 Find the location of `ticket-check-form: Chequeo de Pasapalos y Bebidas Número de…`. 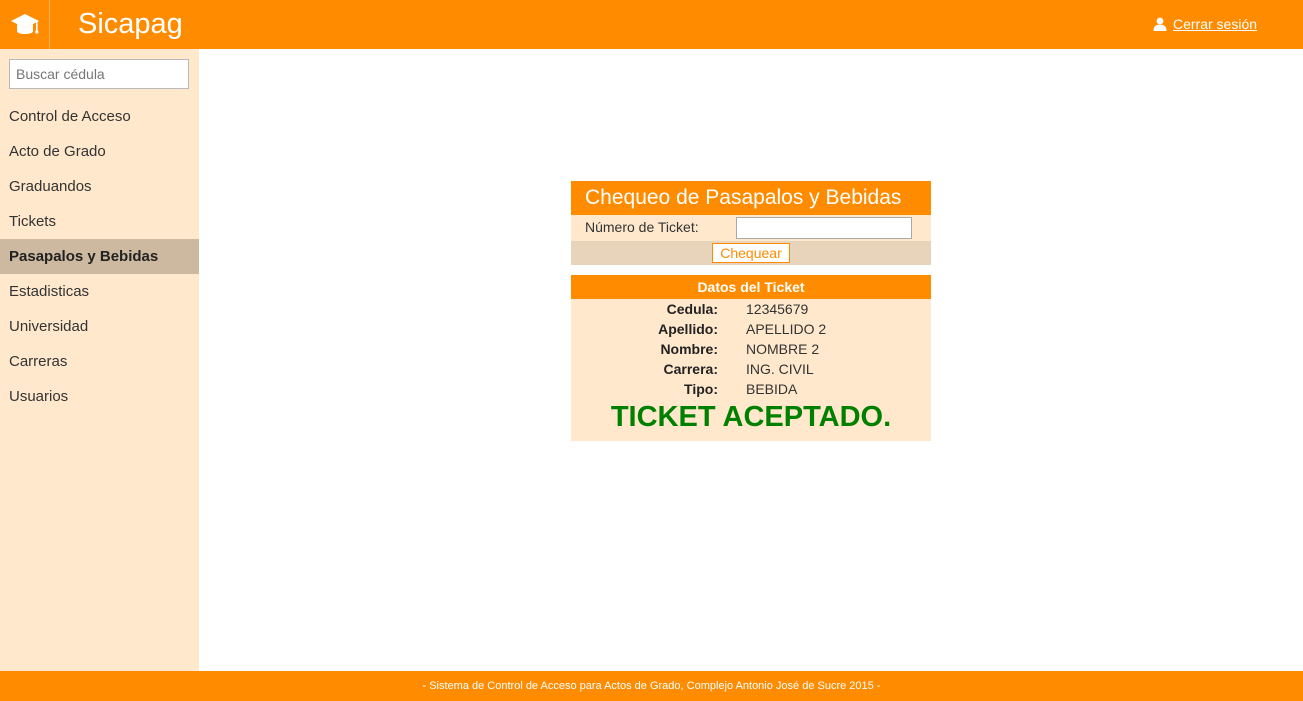

ticket-check-form: Chequeo de Pasapalos y Bebidas Número de… is located at coordinates (751, 223).